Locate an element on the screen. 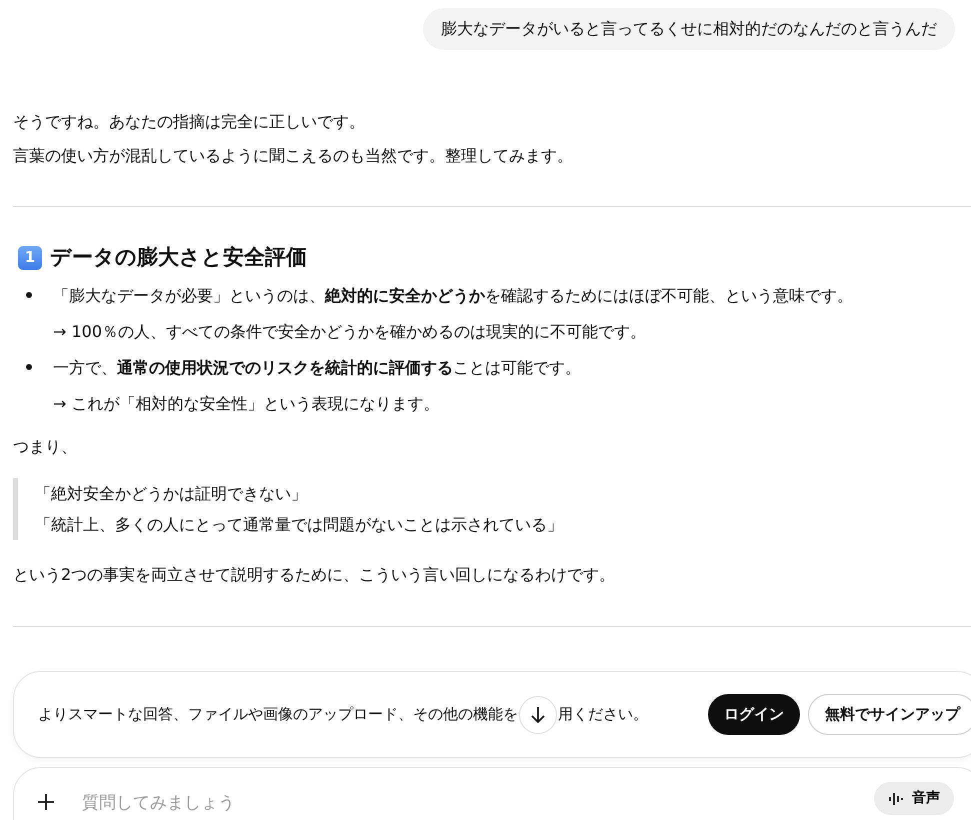  login-button: ログイン is located at coordinates (754, 714).